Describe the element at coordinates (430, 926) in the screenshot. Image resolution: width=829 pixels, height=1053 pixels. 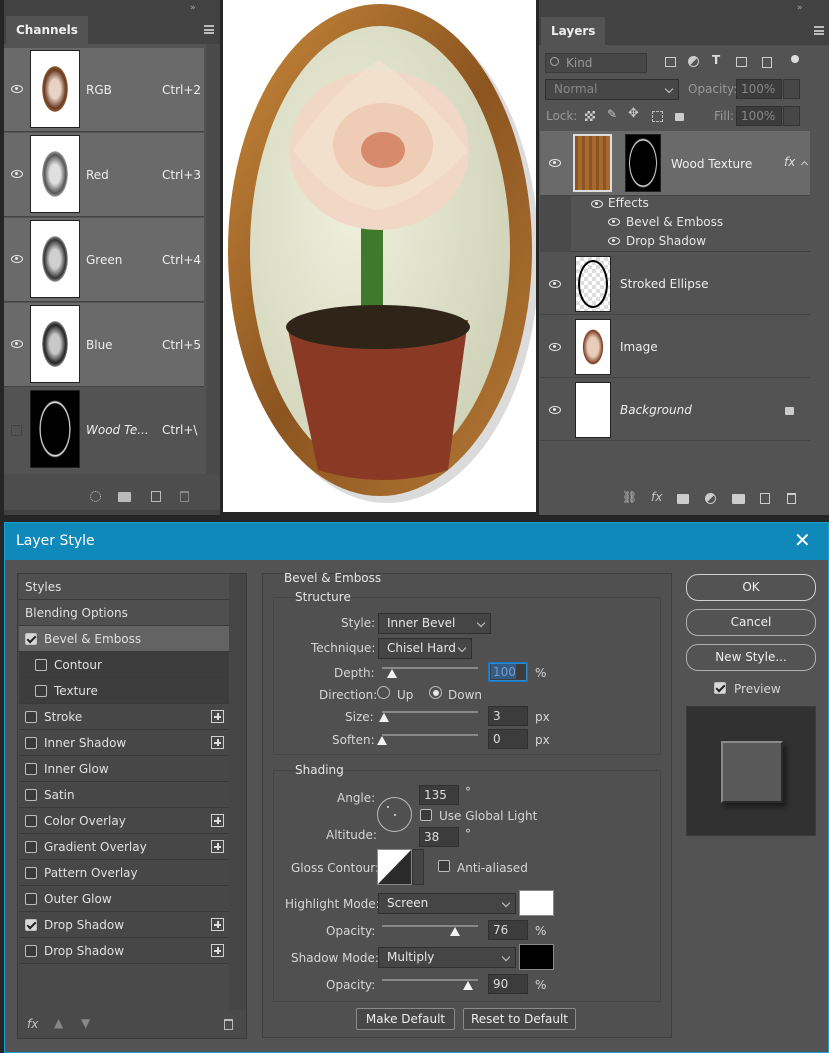
I see `highlight-opacity-slider` at that location.